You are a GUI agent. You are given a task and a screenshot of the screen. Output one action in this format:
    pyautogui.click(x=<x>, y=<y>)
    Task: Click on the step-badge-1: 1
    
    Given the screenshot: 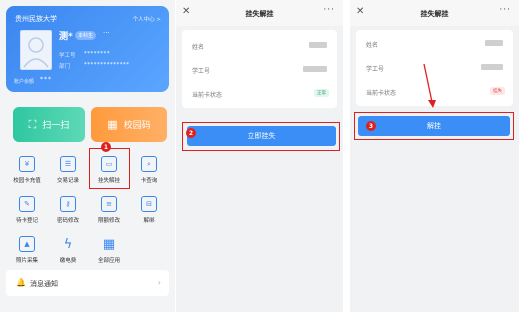 What is the action you would take?
    pyautogui.click(x=106, y=147)
    